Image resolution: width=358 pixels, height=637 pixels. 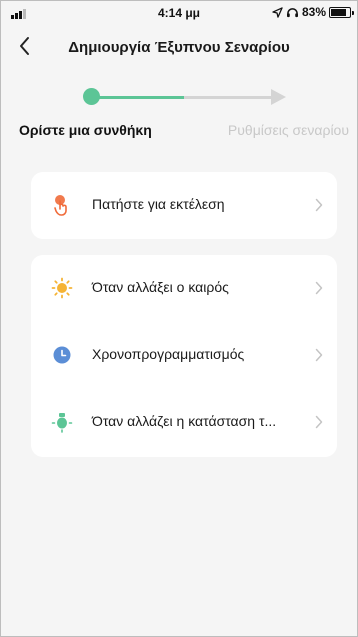 What do you see at coordinates (141, 97) in the screenshot?
I see `step-progress-line` at bounding box center [141, 97].